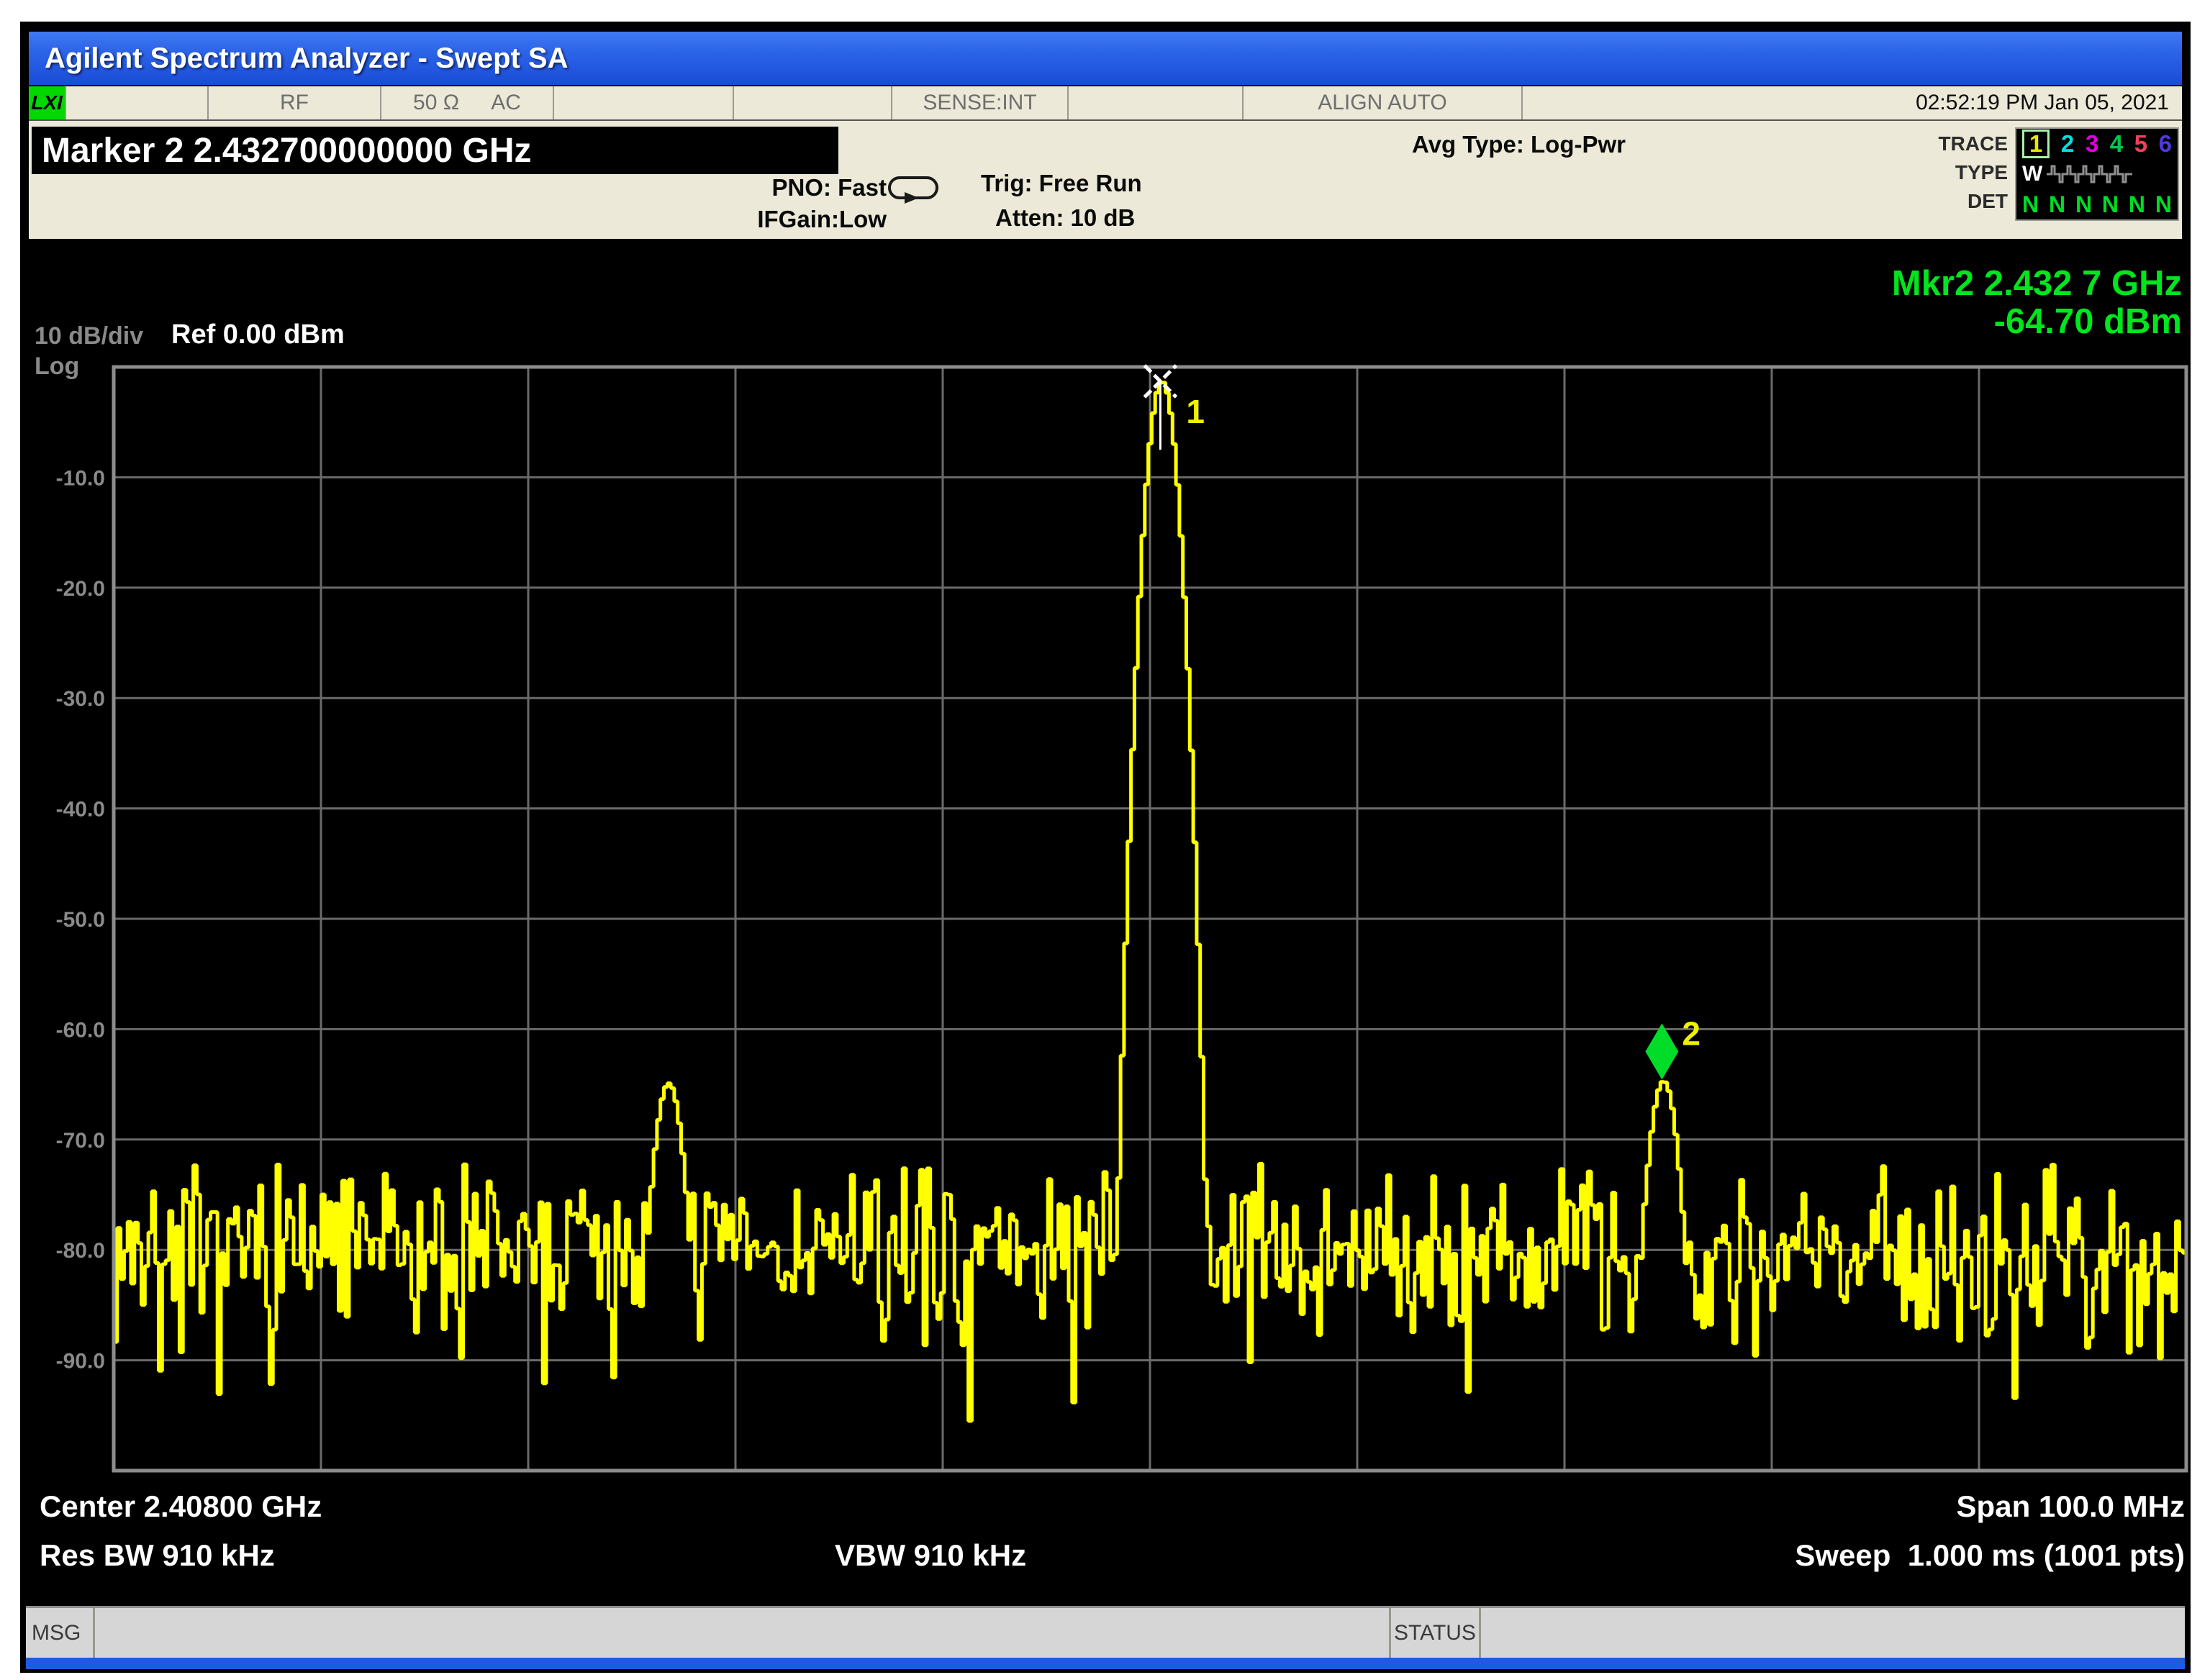 The image size is (2210, 1680). I want to click on pno-annotation: PNO: Fast, so click(781, 187).